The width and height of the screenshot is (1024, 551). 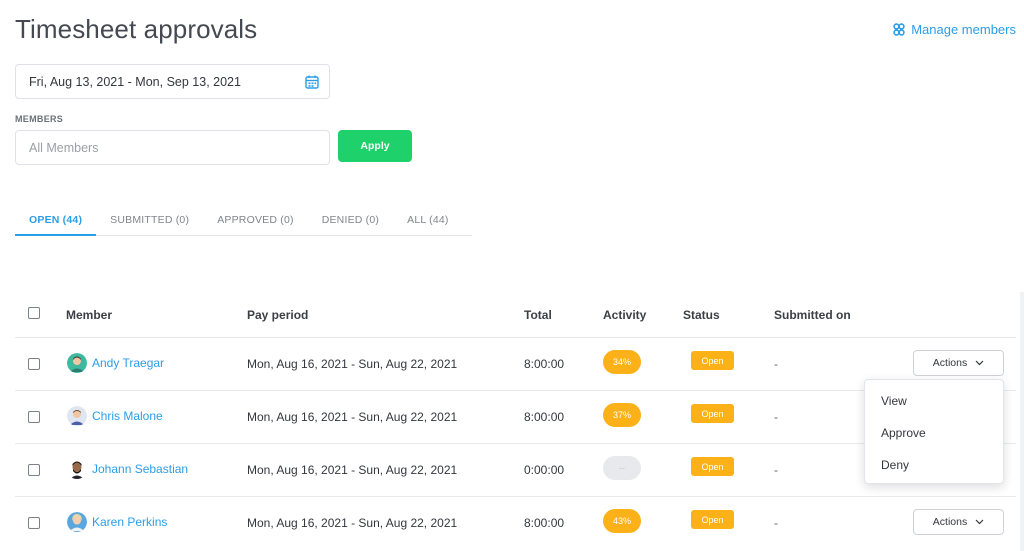 What do you see at coordinates (899, 29) in the screenshot?
I see `people-icon` at bounding box center [899, 29].